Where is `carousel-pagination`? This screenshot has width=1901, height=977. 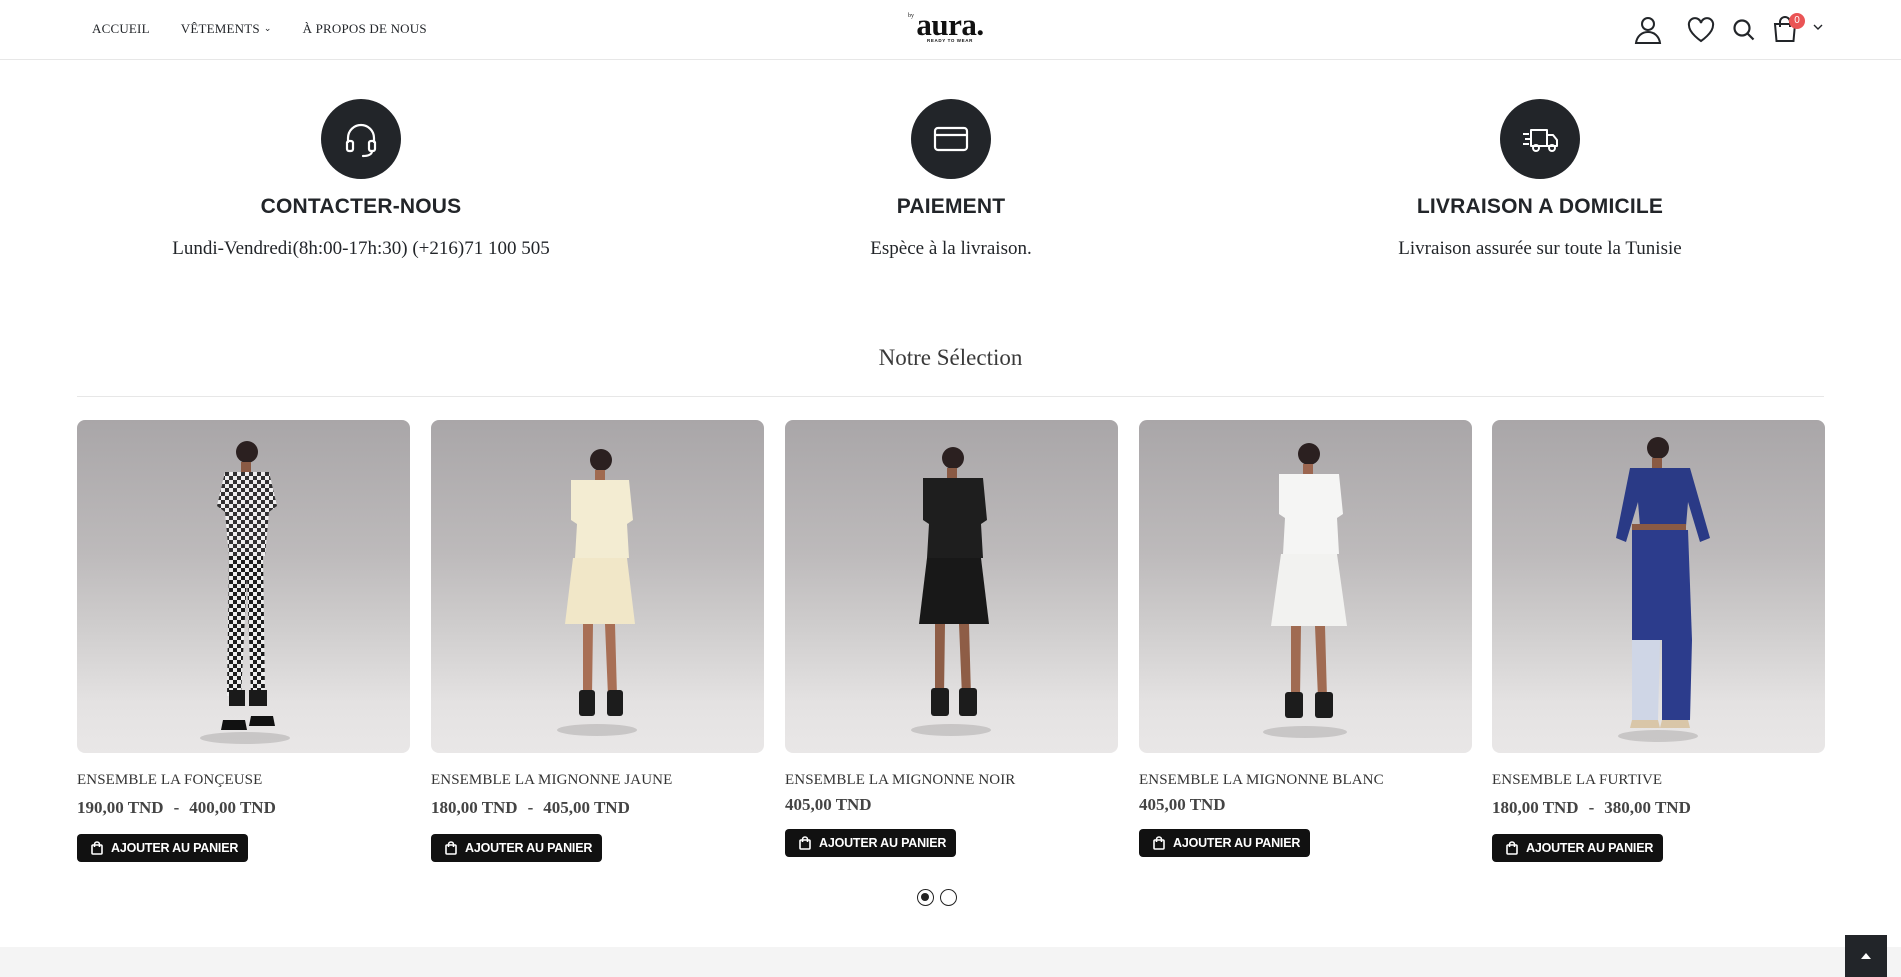
carousel-pagination is located at coordinates (937, 897).